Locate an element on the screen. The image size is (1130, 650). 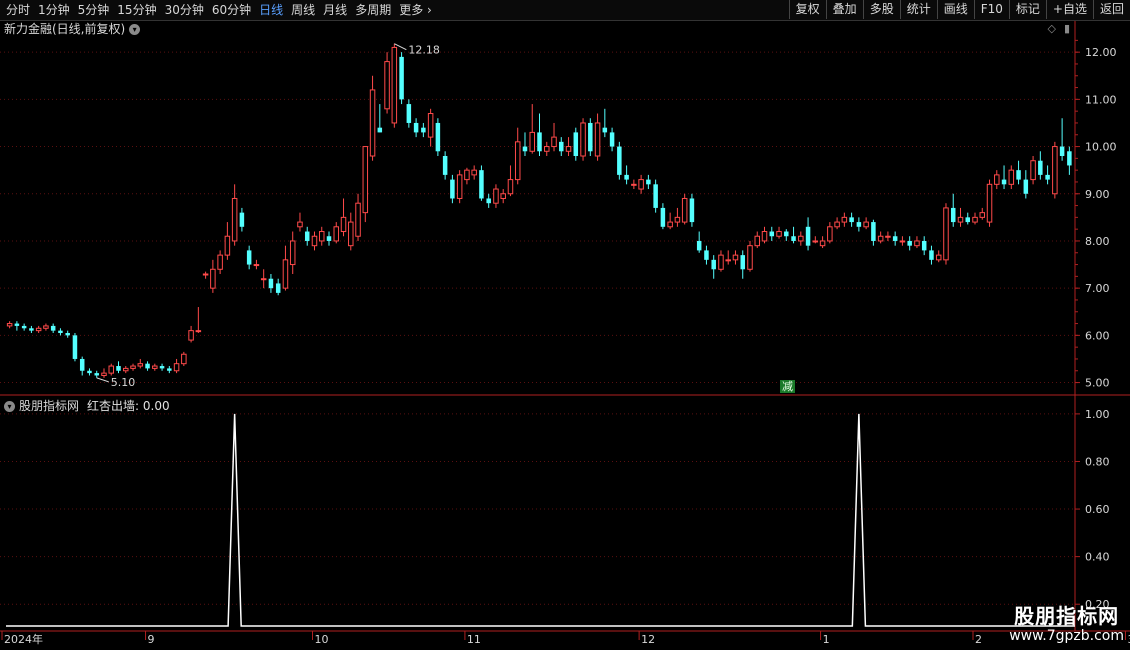
indicator-tick-label: 0.40 is located at coordinates (1097, 557).